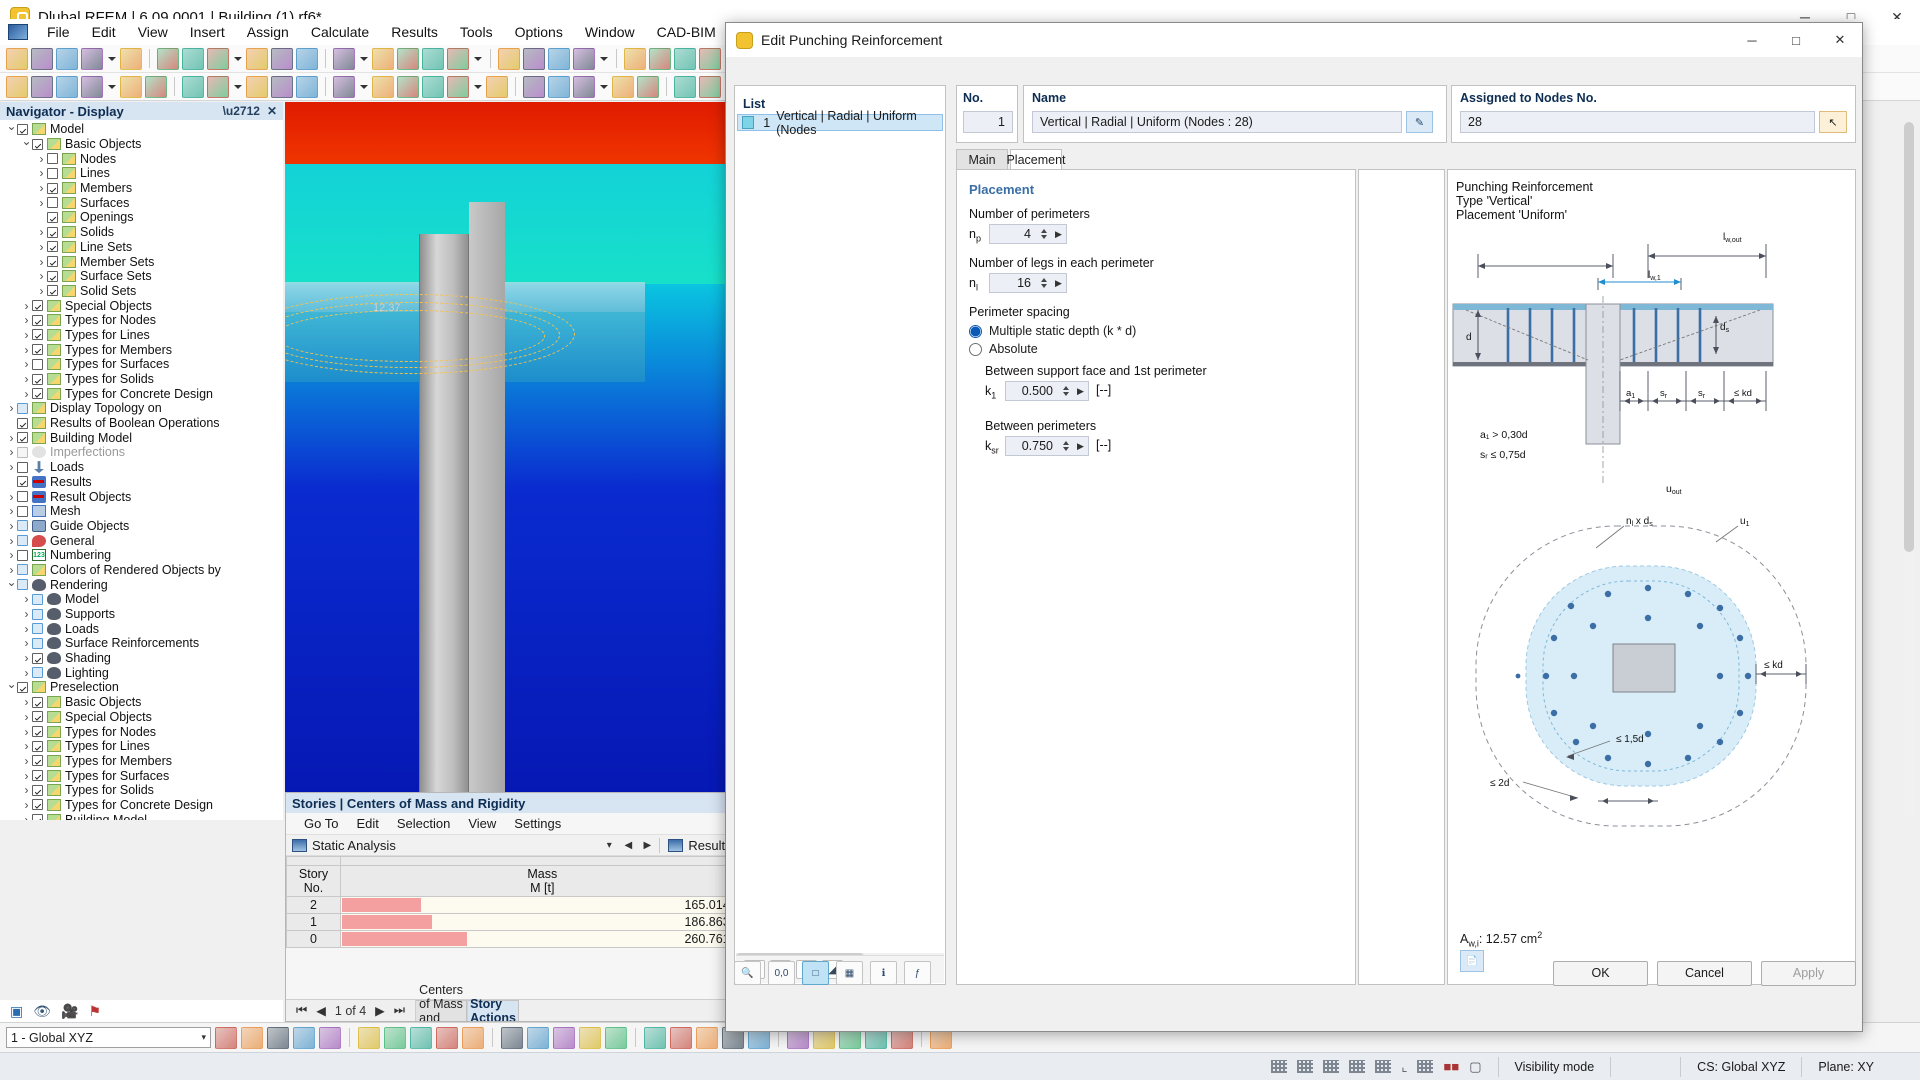  I want to click on camera-icon: 🎥, so click(69, 1011).